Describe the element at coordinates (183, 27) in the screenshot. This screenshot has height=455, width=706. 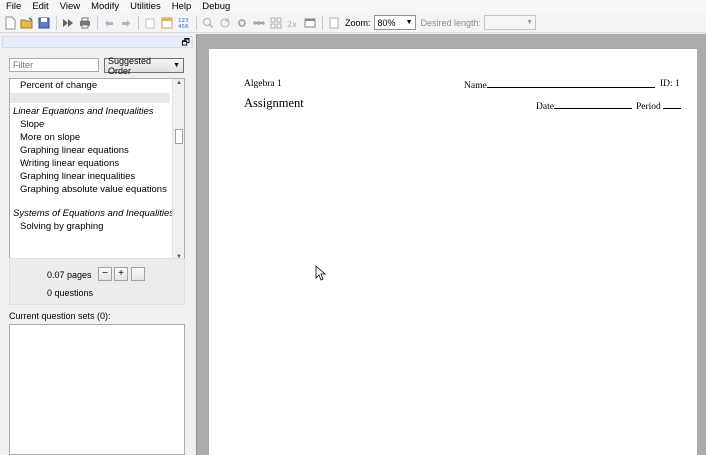
I see `svg-text: 456` at that location.